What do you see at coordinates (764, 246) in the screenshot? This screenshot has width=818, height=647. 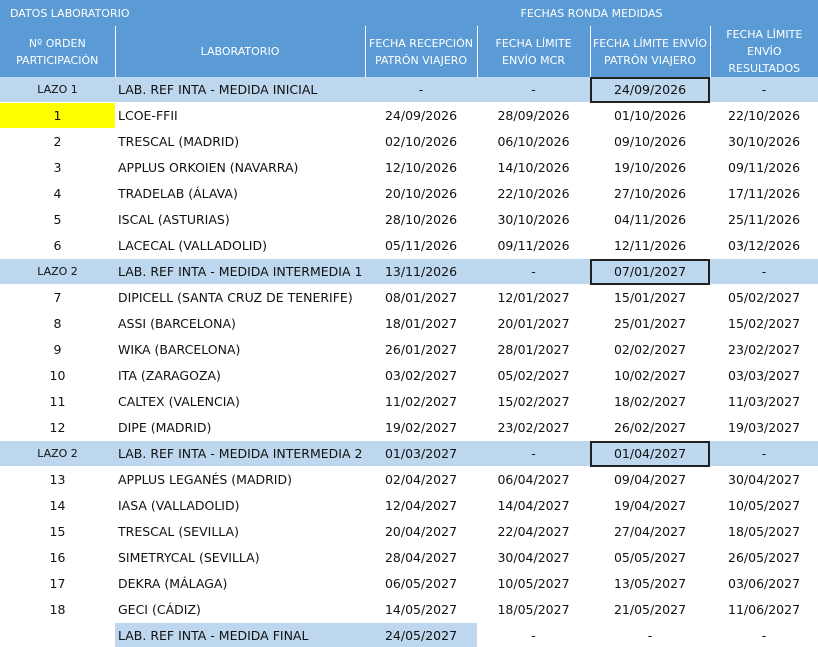 I see `cell-fecha-resultados: 03/12/2026` at bounding box center [764, 246].